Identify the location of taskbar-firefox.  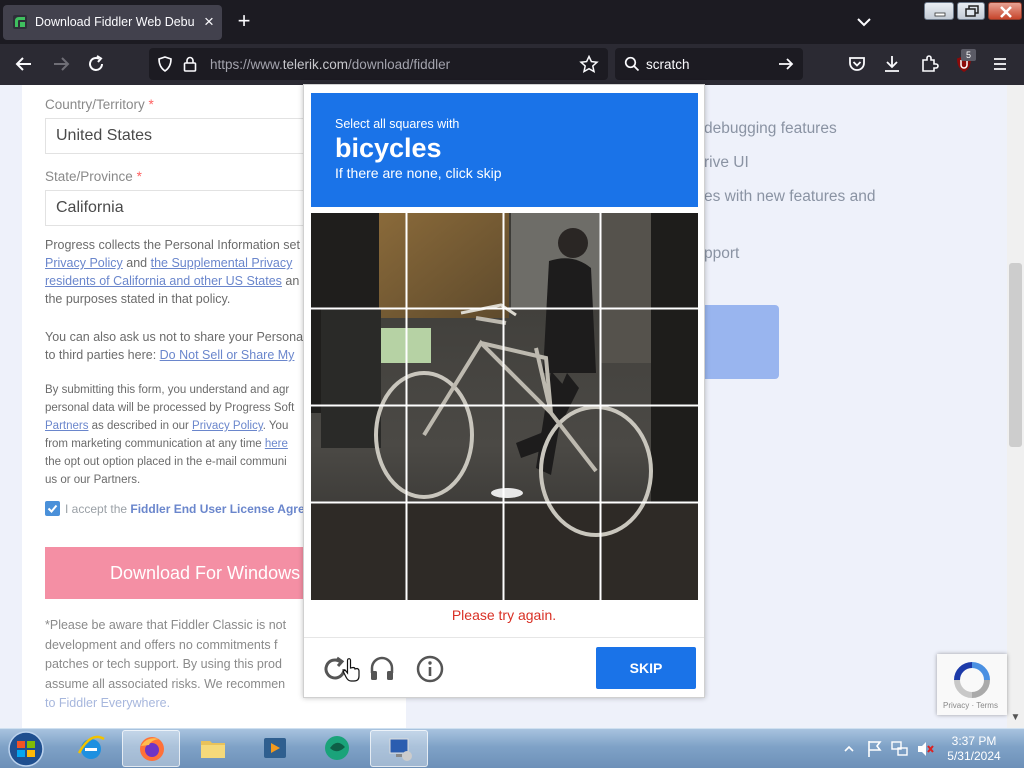
(151, 748).